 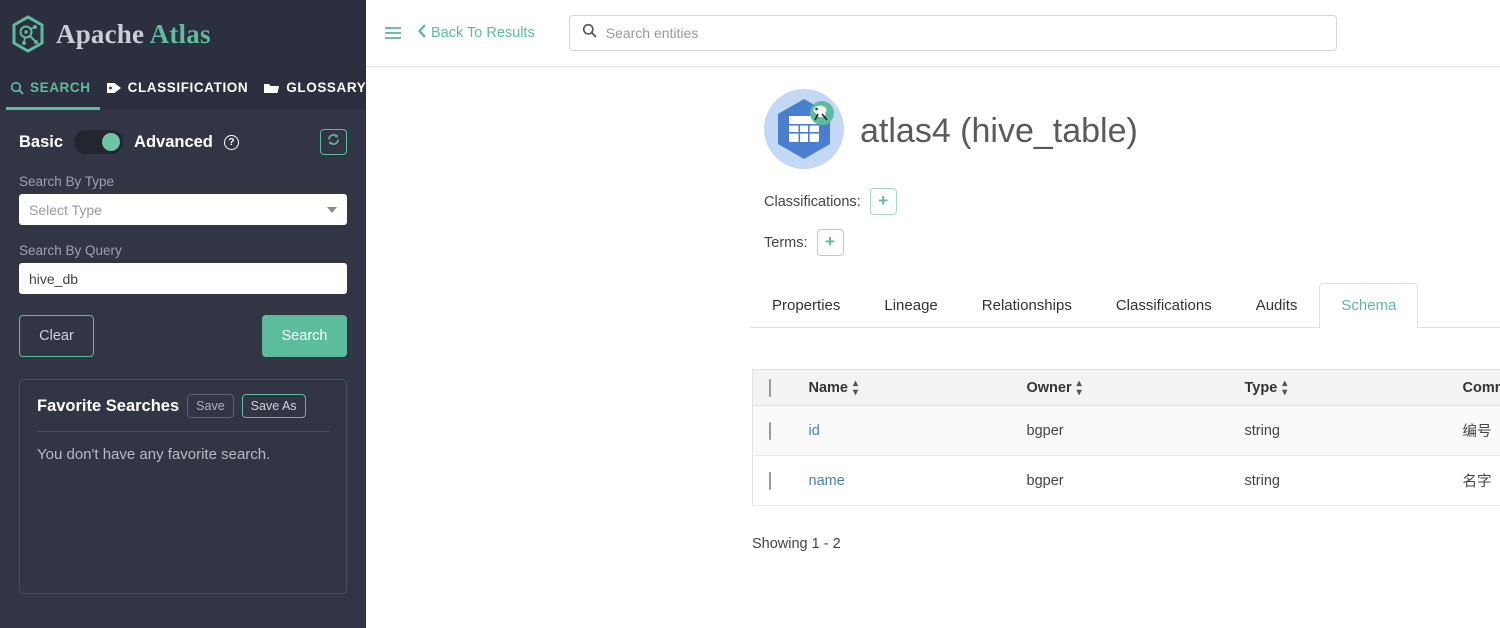 I want to click on classifications-row: Classifications: +, so click(x=1132, y=201).